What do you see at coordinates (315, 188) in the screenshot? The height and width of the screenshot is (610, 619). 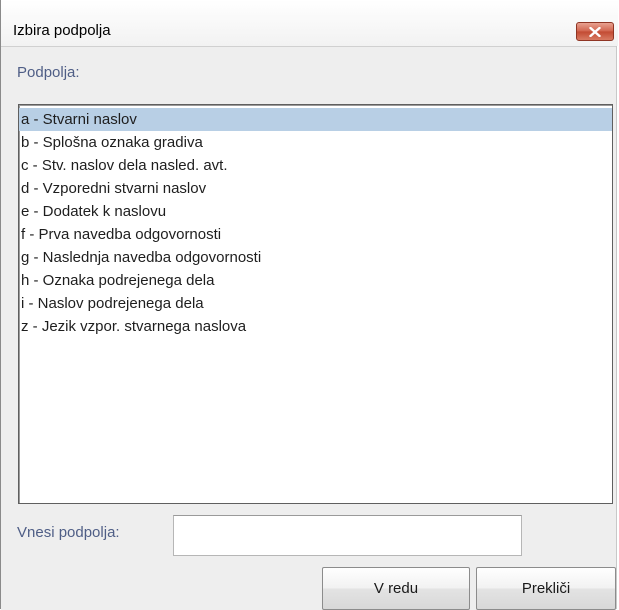 I see `list-item: d - Vzporedni stvarni naslov` at bounding box center [315, 188].